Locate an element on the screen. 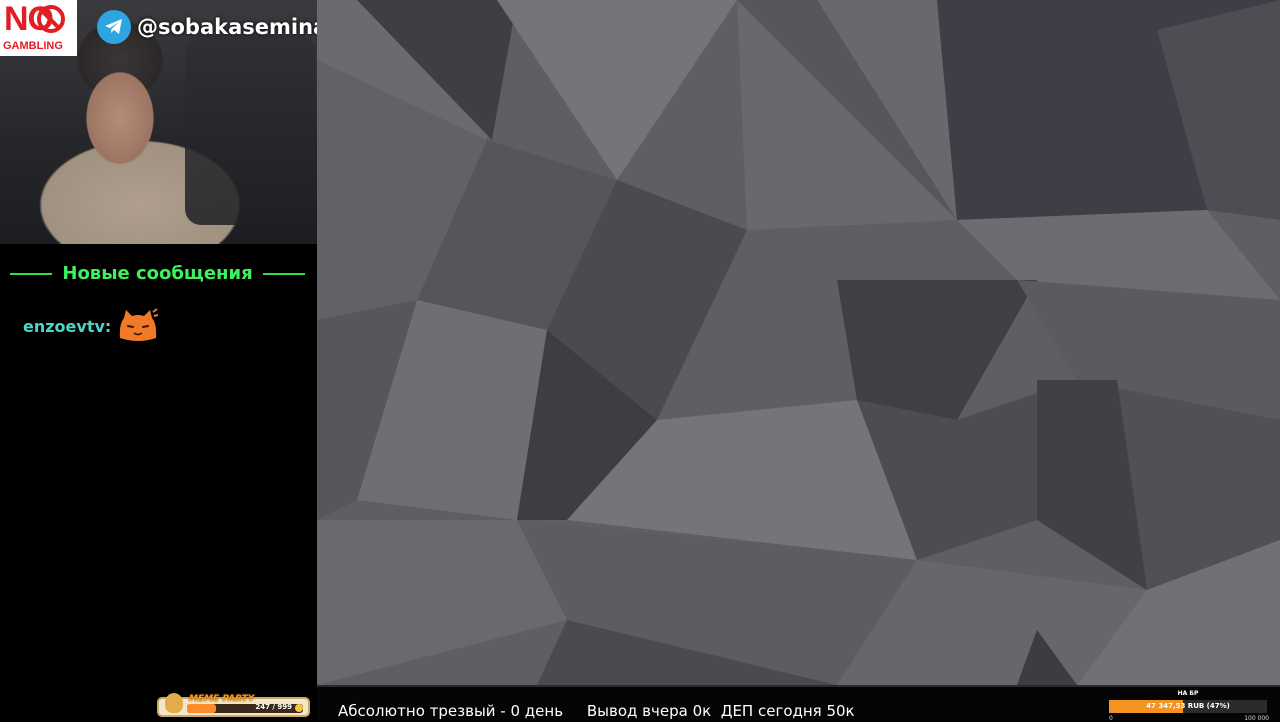 The image size is (1280, 722). donation-goal-track: 47 347,53 RUB (47%) is located at coordinates (1188, 706).